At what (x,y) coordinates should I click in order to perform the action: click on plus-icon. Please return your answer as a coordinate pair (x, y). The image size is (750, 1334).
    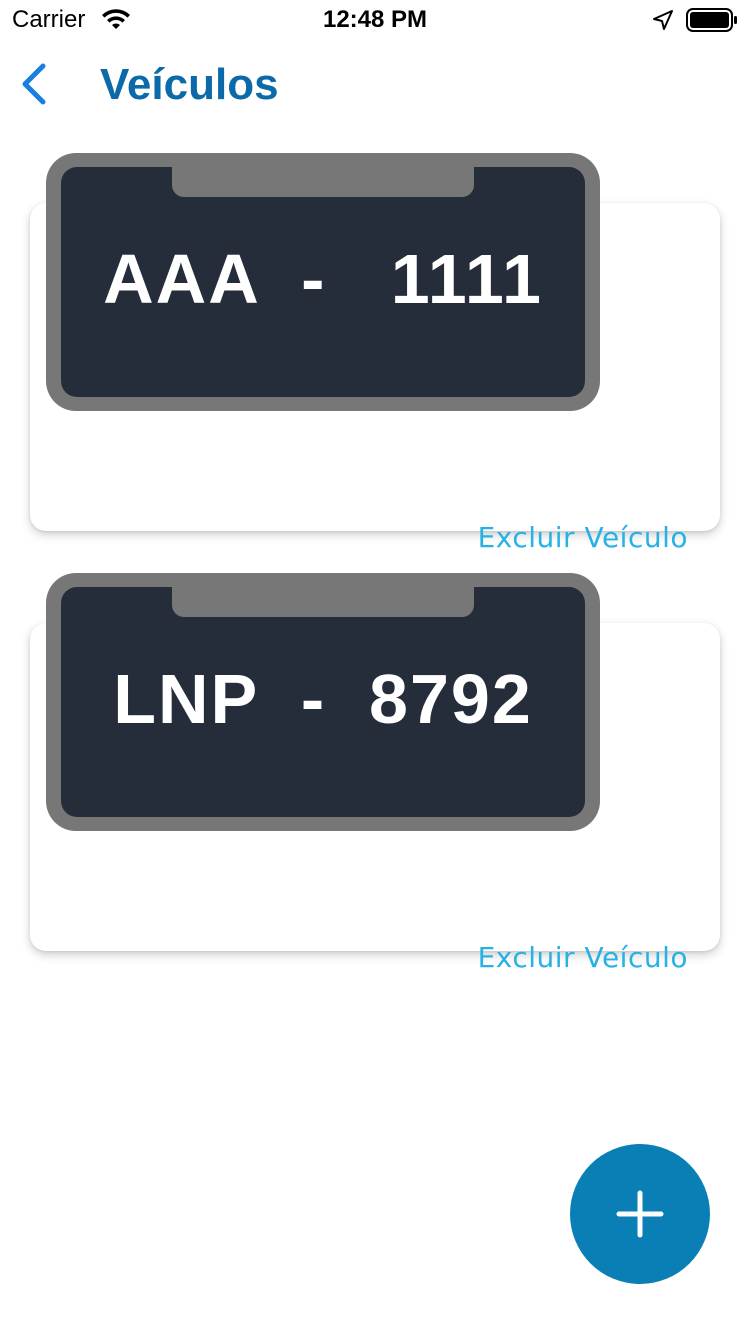
    Looking at the image, I should click on (640, 1214).